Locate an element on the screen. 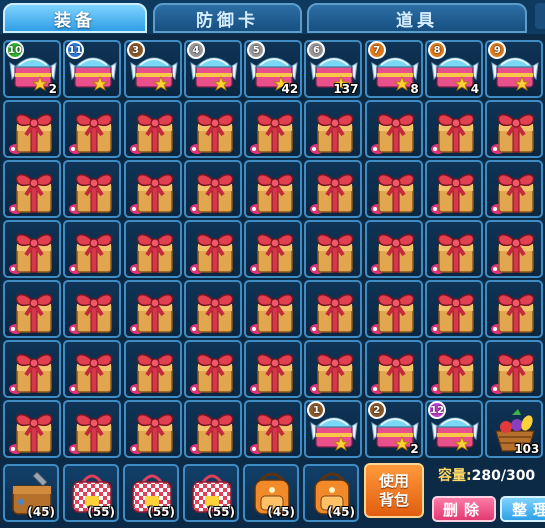 The image size is (545, 528). inventory-slot: 12 is located at coordinates (454, 429).